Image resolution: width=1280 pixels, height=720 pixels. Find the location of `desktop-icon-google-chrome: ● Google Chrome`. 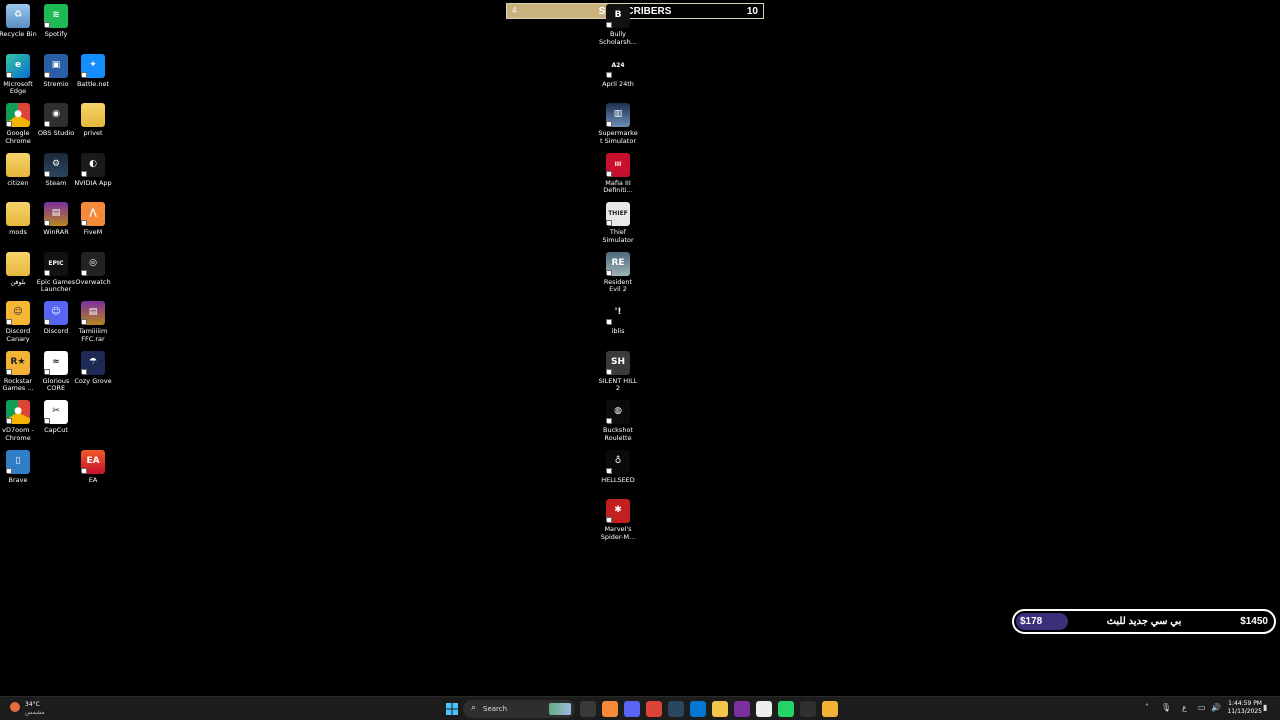

desktop-icon-google-chrome: ● Google Chrome is located at coordinates (19, 124).